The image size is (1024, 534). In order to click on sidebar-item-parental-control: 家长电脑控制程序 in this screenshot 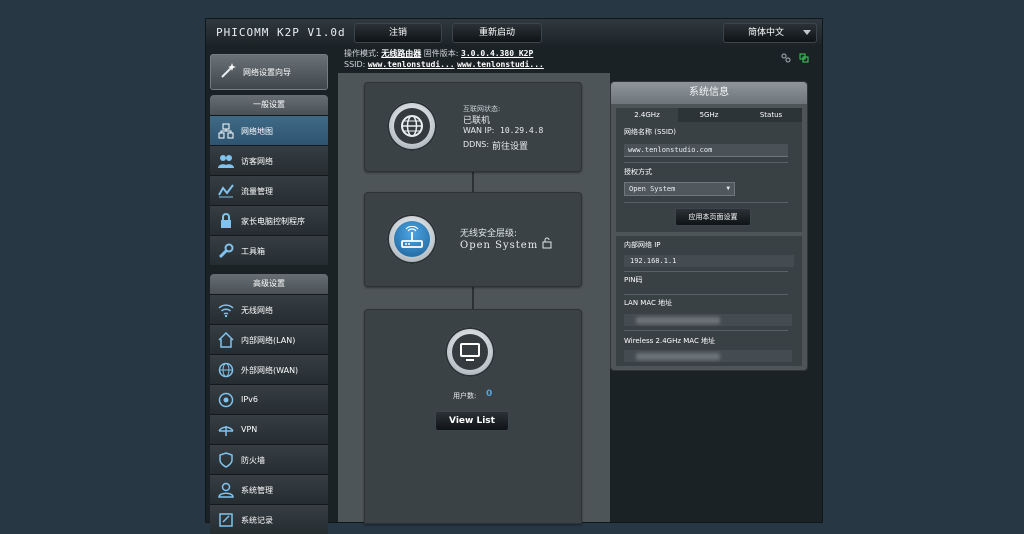, I will do `click(269, 220)`.